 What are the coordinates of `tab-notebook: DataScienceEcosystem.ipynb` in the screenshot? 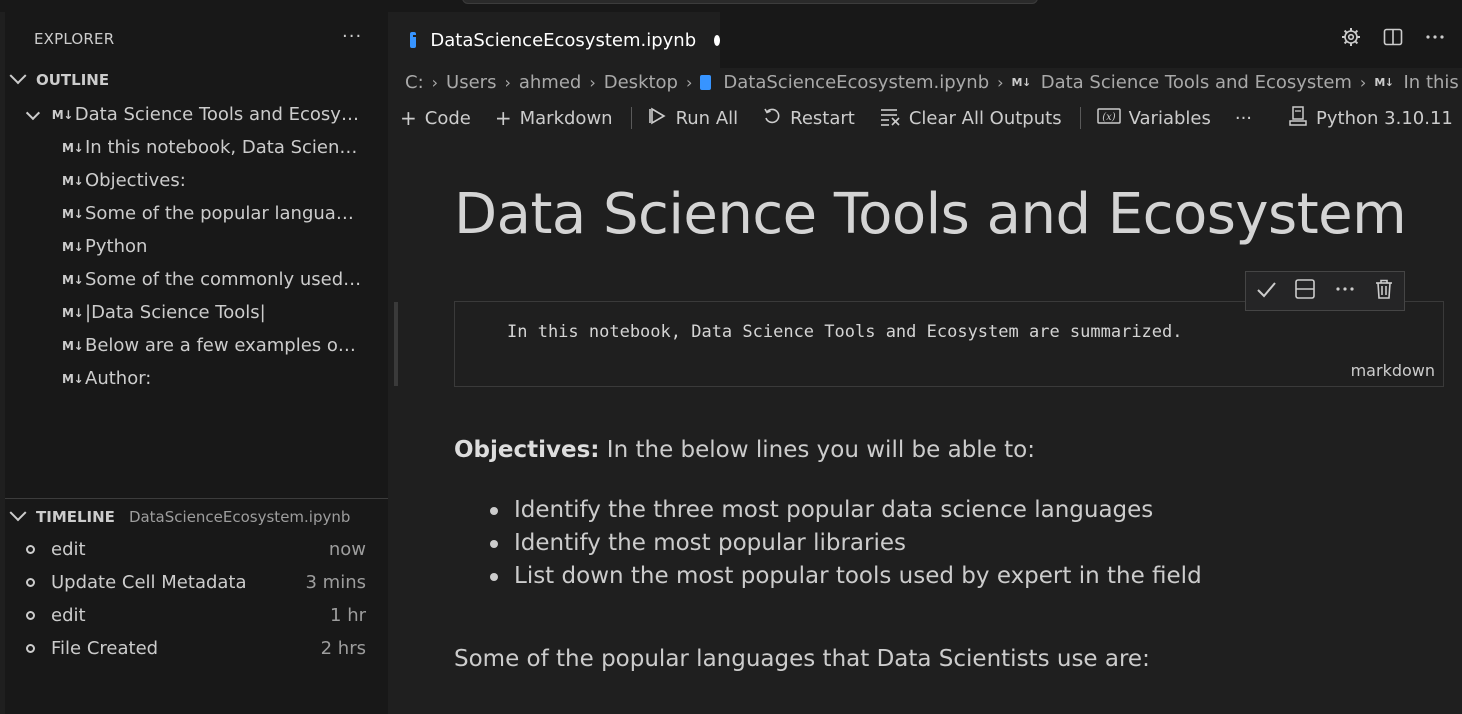 It's located at (554, 40).